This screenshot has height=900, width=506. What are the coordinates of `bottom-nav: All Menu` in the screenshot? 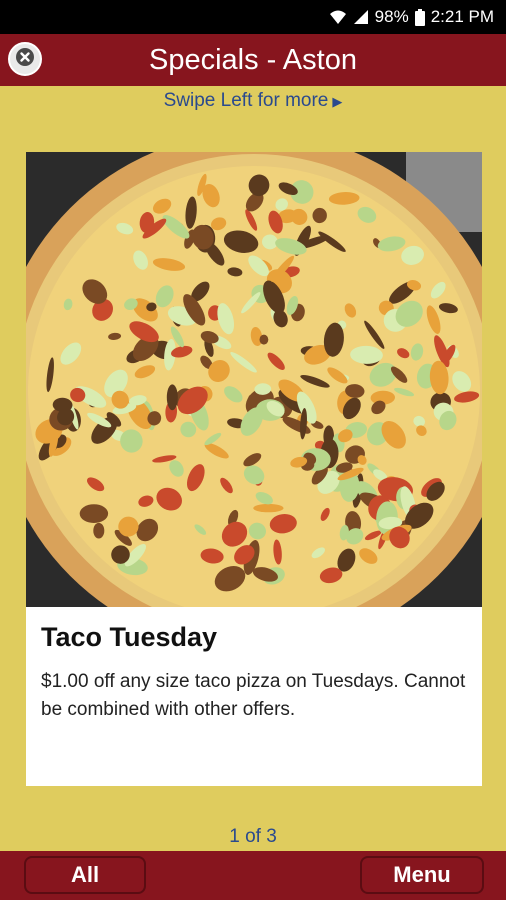 It's located at (253, 875).